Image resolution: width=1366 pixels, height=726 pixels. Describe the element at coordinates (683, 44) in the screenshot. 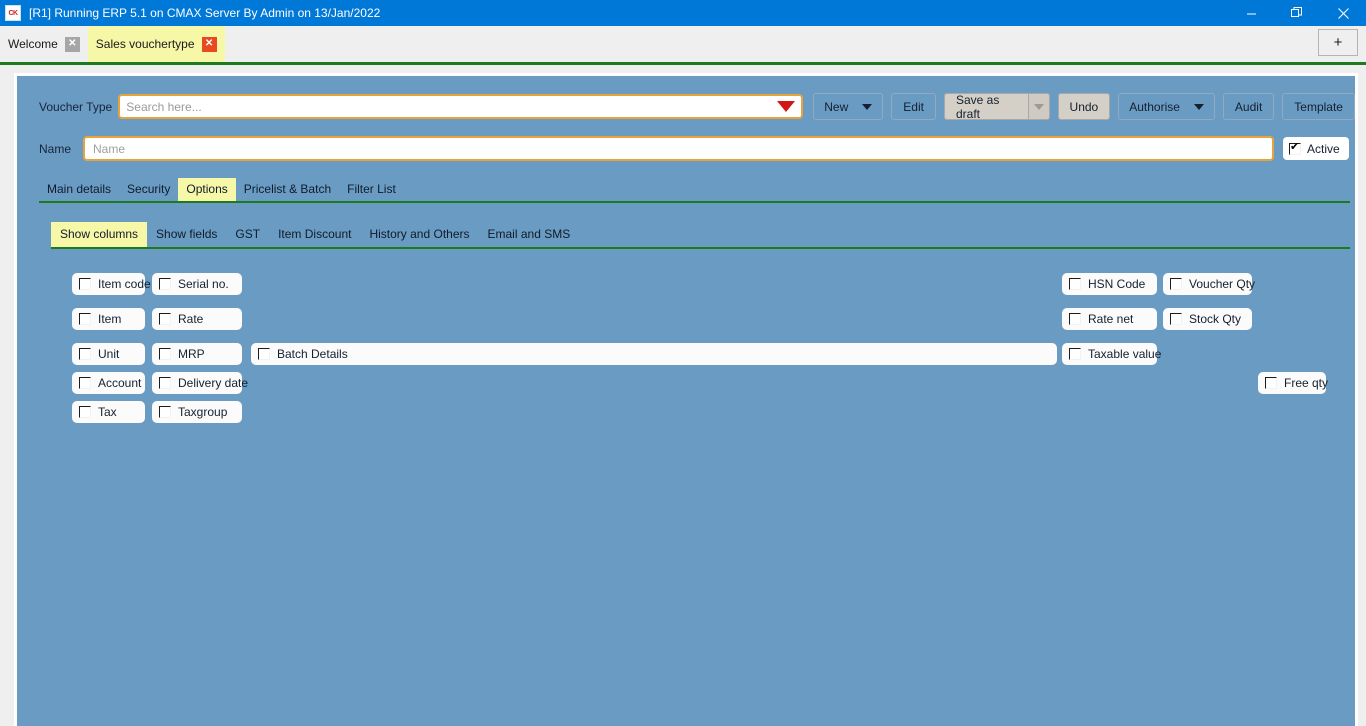

I see `document-tab-strip: Welcome ✕ Sales vouchertype ✕ +` at that location.